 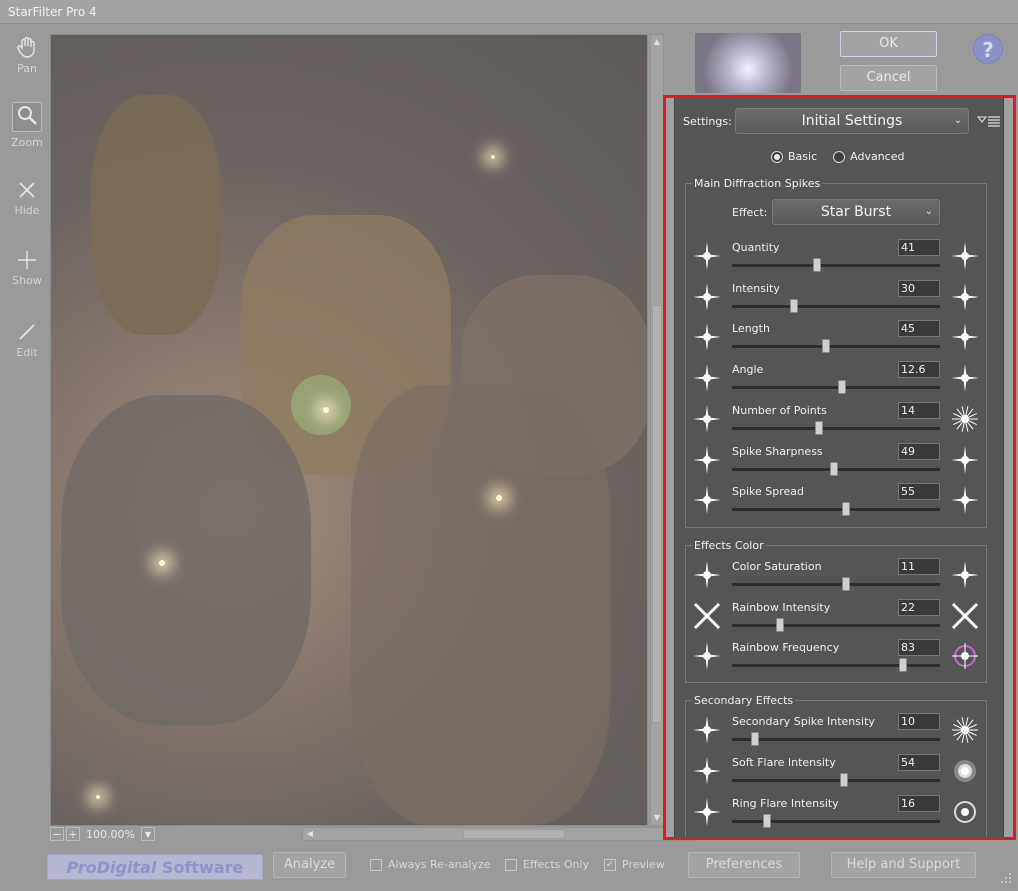 I want to click on star-high-icon, so click(x=965, y=656).